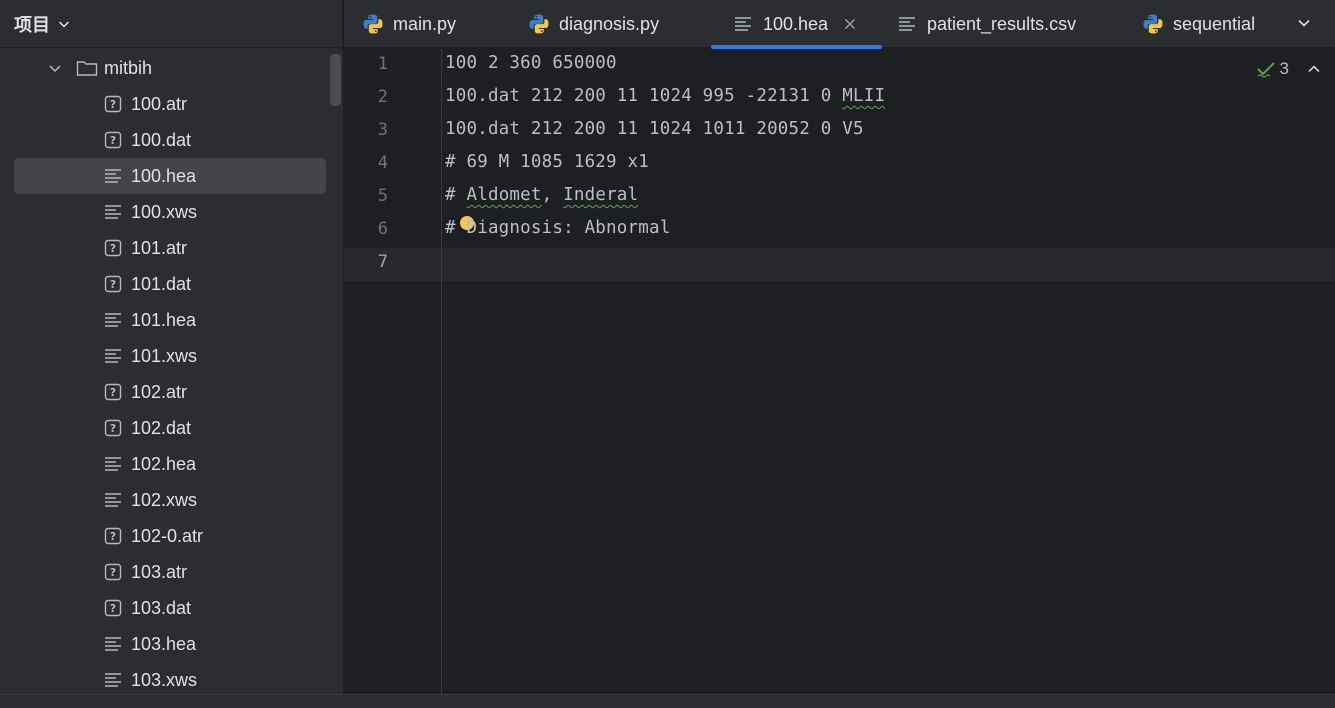  Describe the element at coordinates (1214, 23) in the screenshot. I see `tab-label: sequential` at that location.